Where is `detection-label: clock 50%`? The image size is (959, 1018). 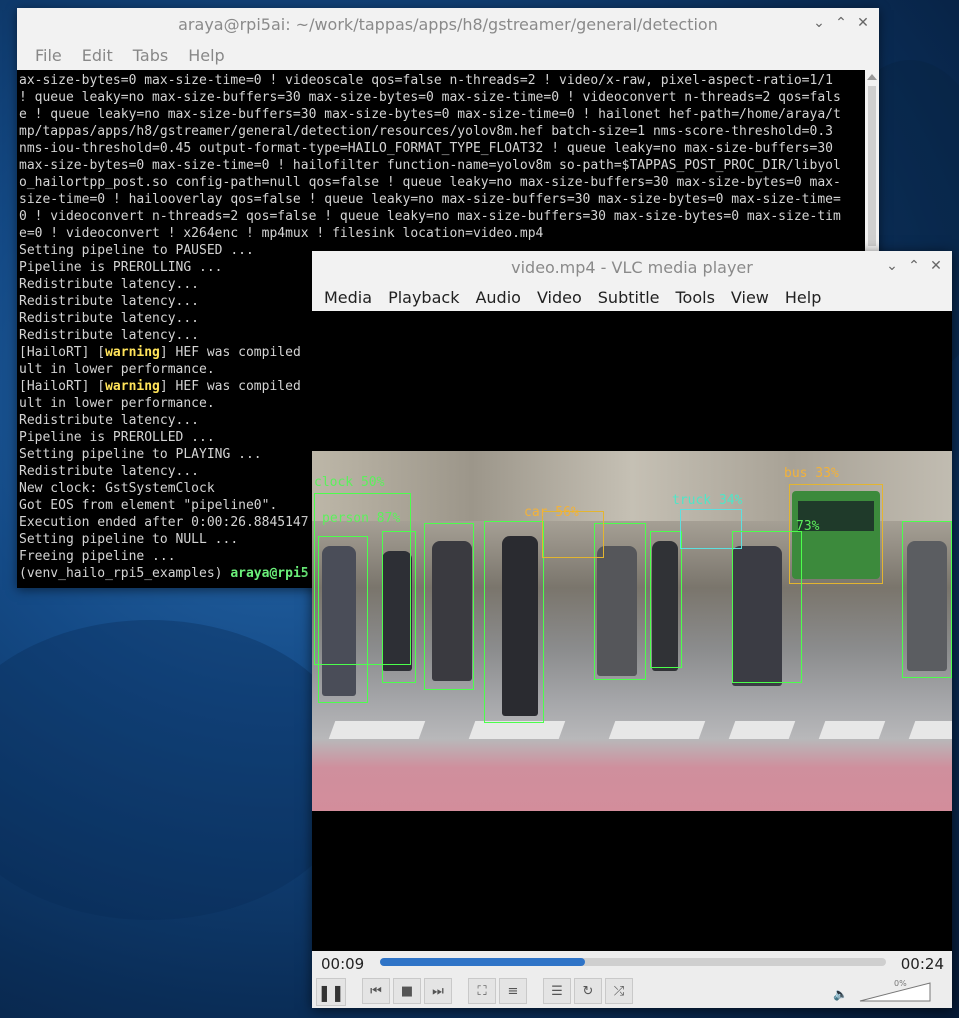 detection-label: clock 50% is located at coordinates (349, 482).